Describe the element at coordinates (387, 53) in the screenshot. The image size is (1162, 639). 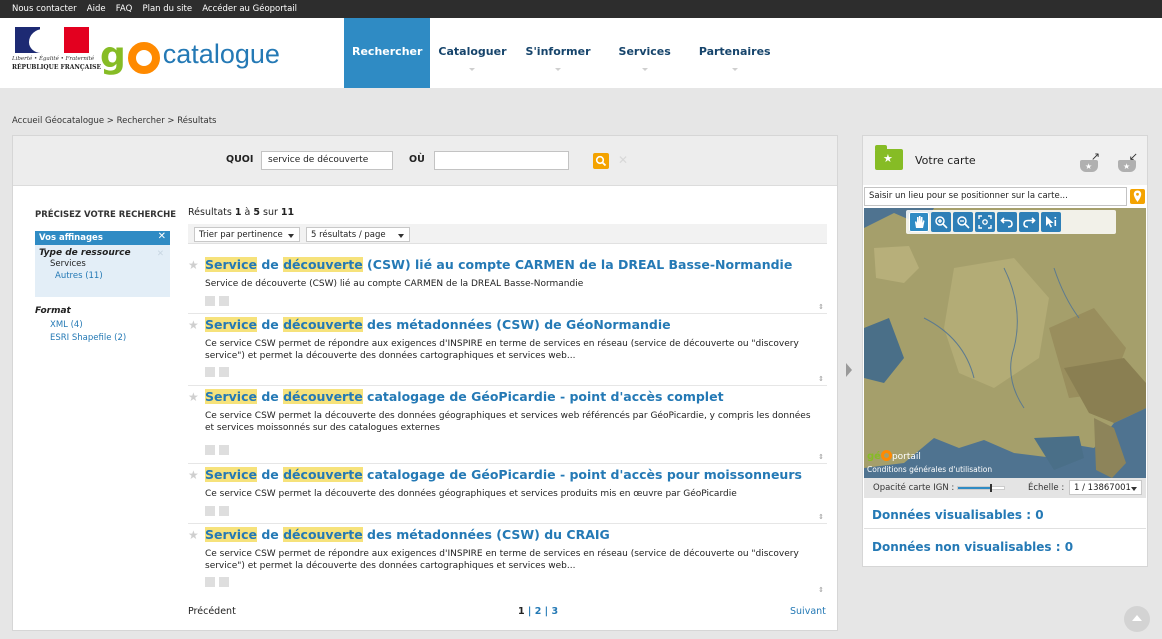
I see `nav-rechercher: Rechercher` at that location.